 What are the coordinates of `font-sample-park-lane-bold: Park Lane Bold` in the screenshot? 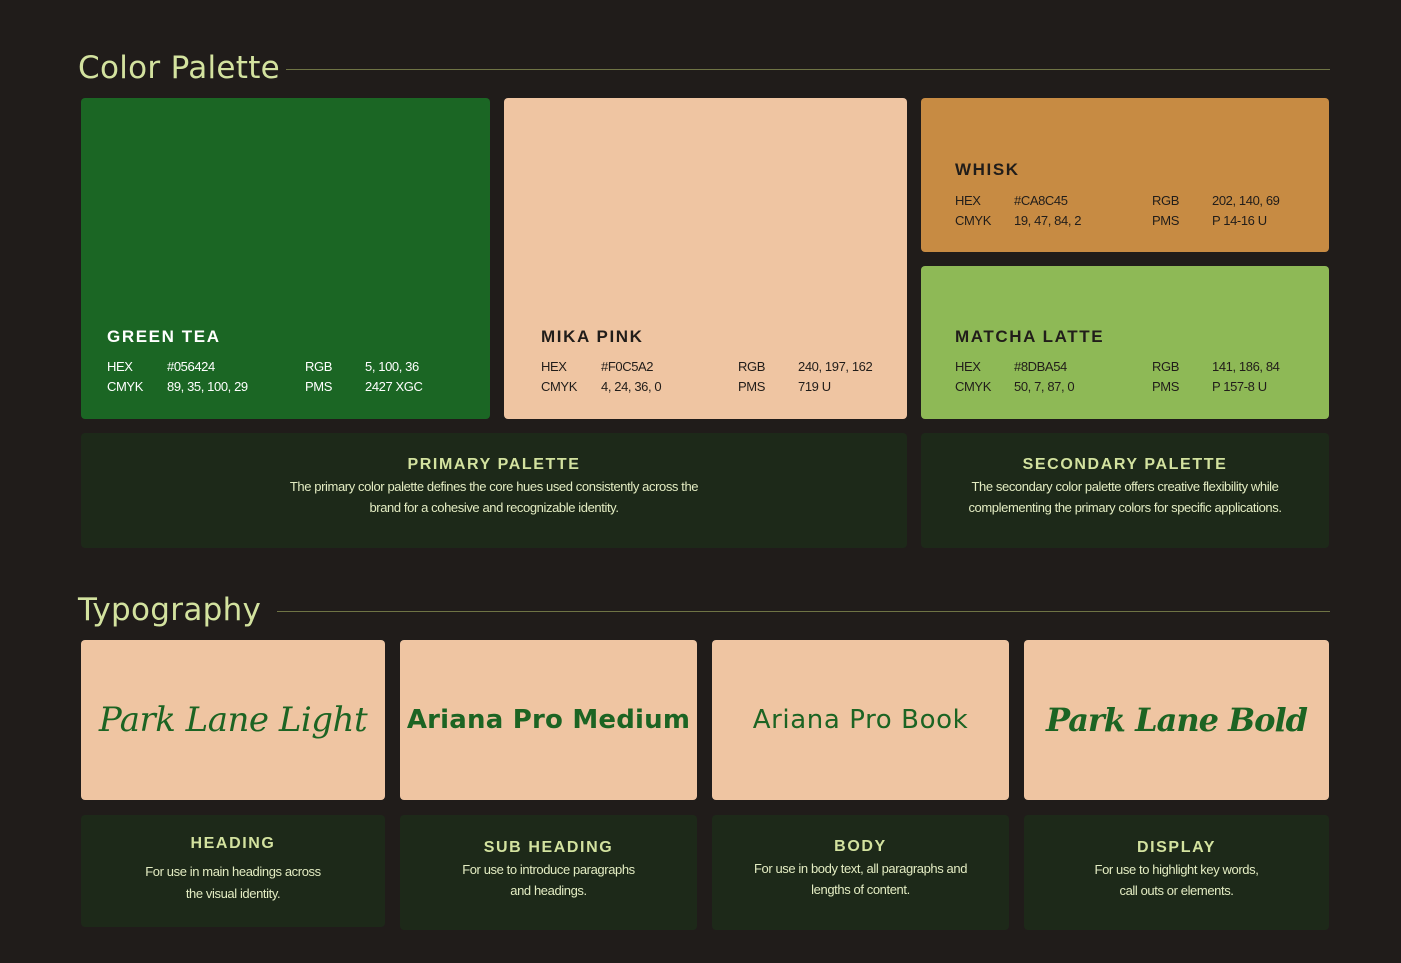 It's located at (1176, 720).